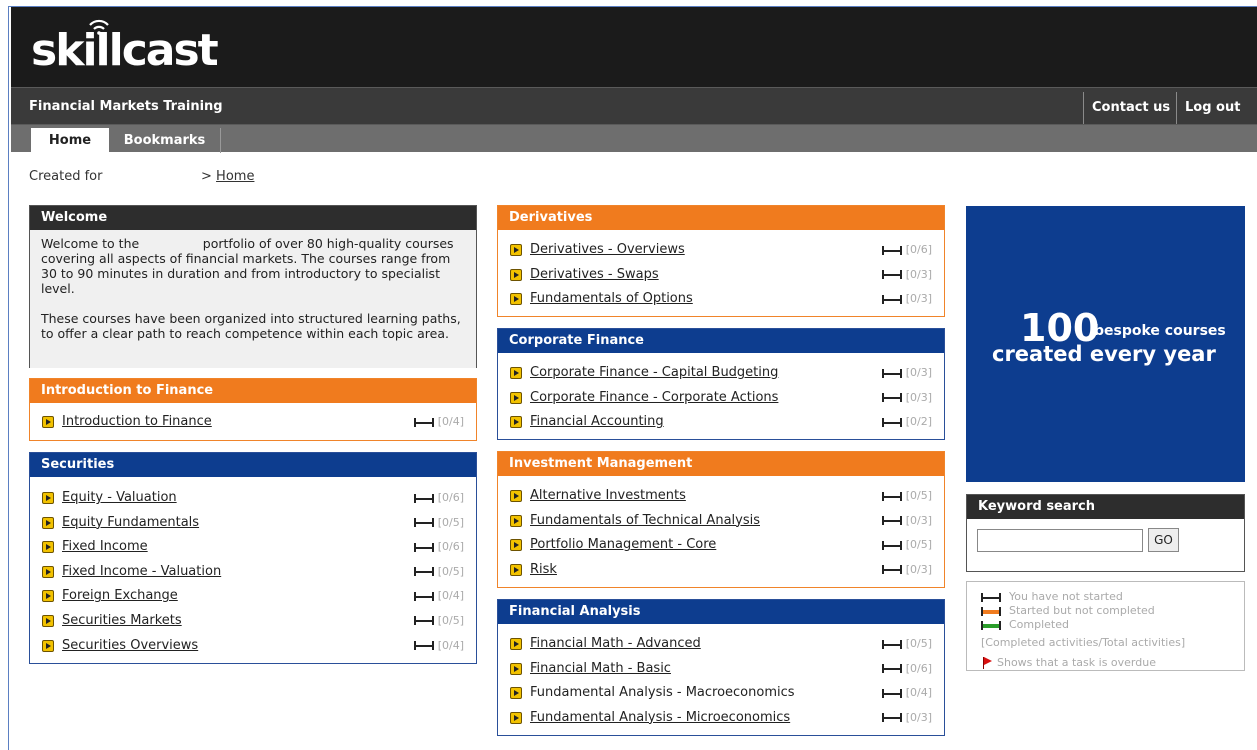 The width and height of the screenshot is (1257, 750). What do you see at coordinates (721, 643) in the screenshot?
I see `course-row: Financial Math - Advanced [0/5]` at bounding box center [721, 643].